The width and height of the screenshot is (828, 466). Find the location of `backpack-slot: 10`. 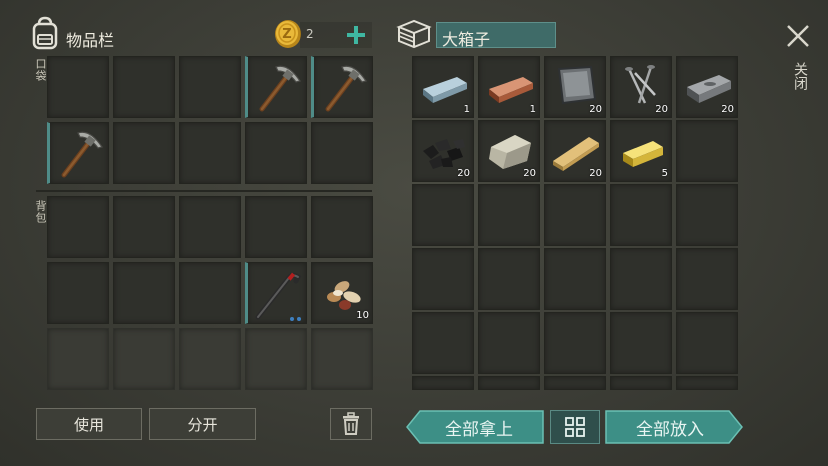

backpack-slot: 10 is located at coordinates (342, 293).